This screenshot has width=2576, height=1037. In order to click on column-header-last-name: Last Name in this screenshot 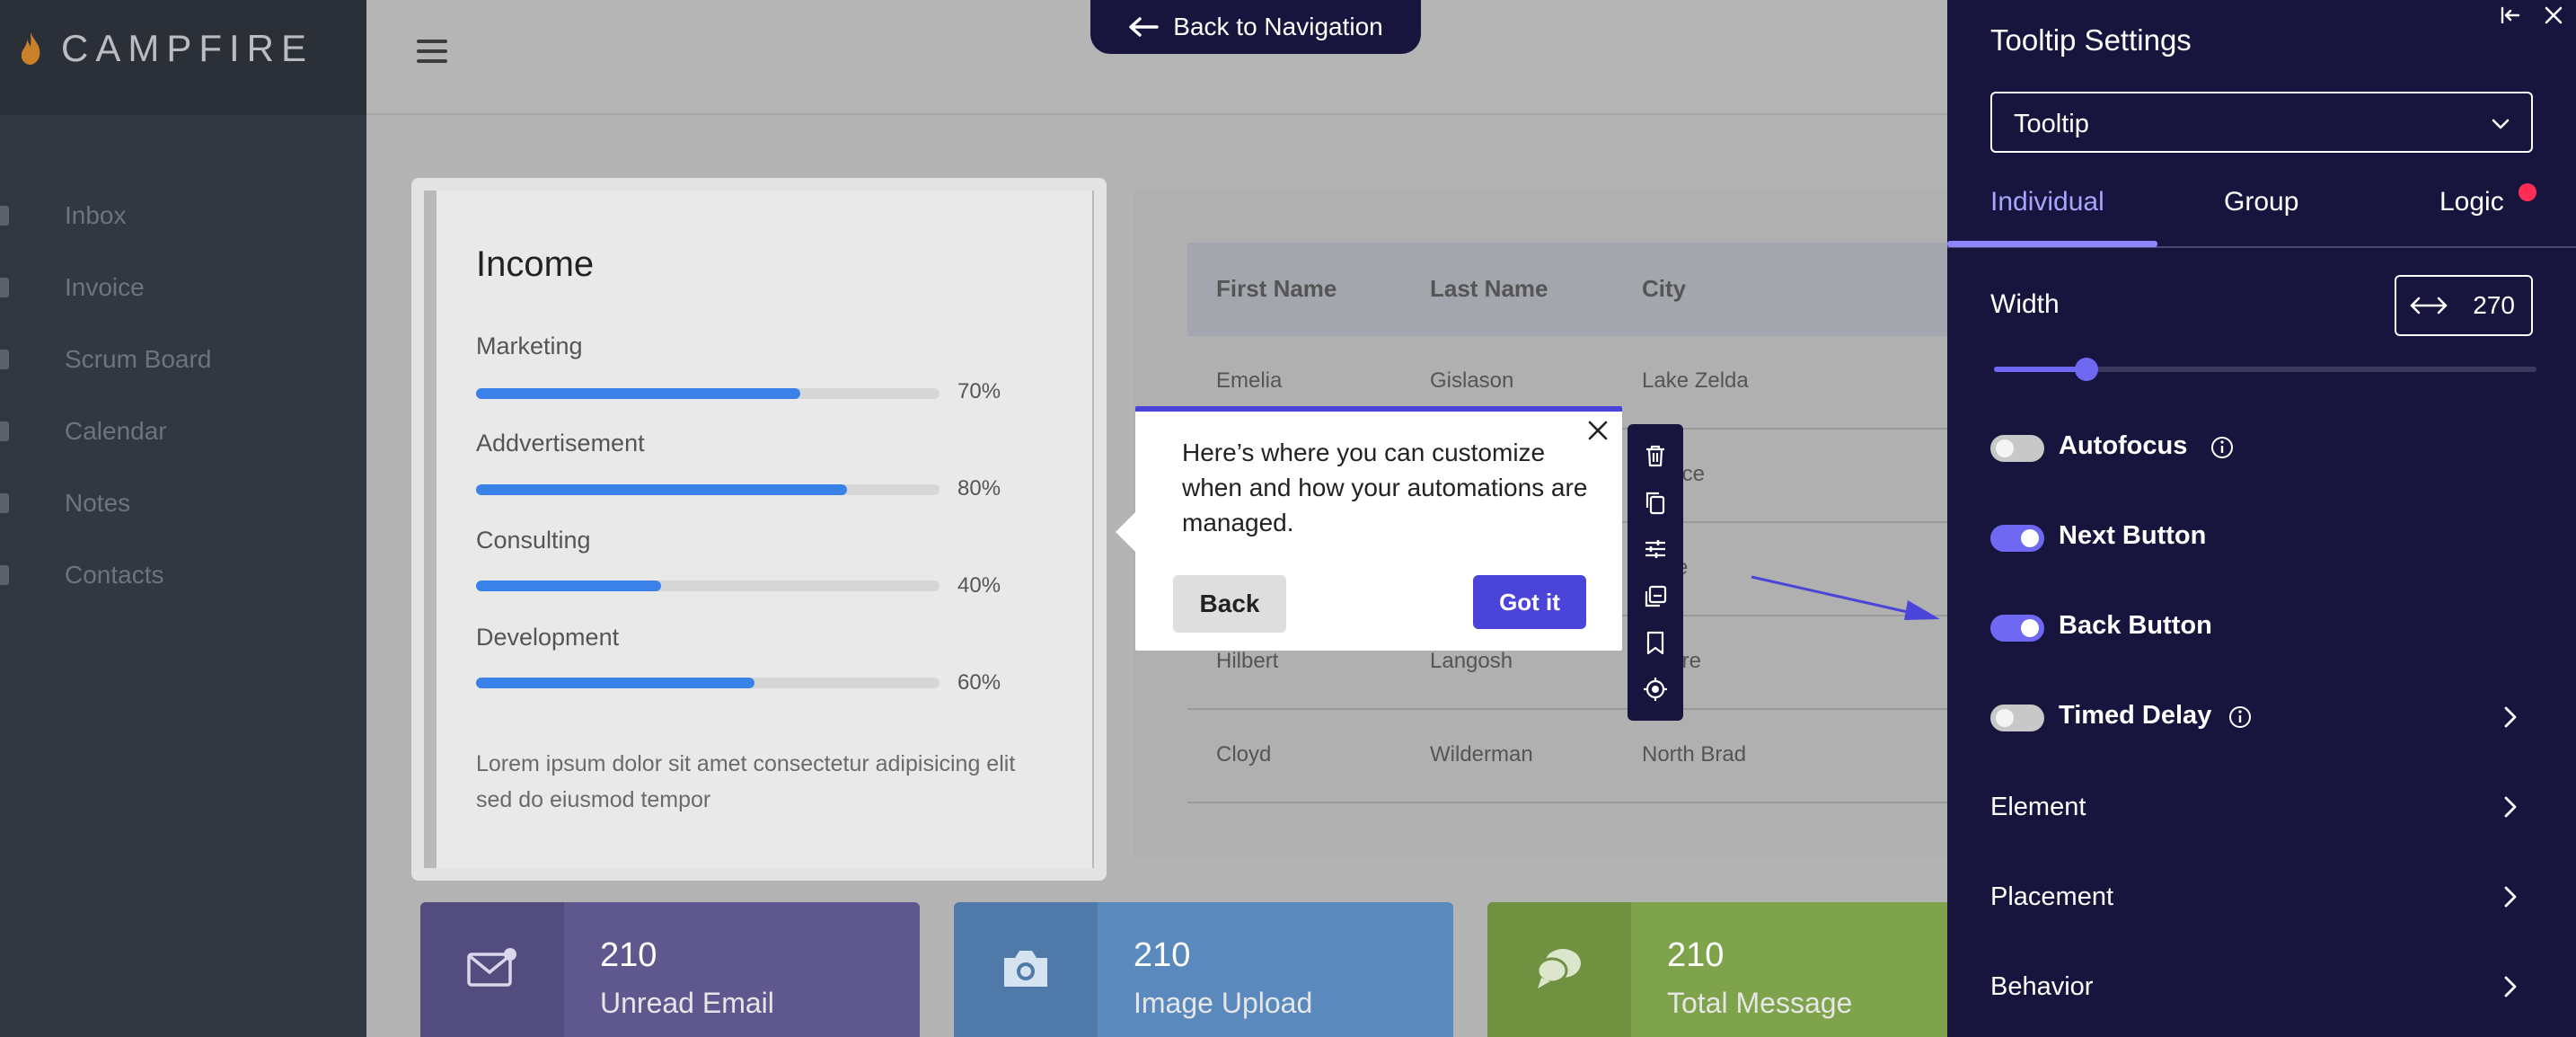, I will do `click(1489, 289)`.